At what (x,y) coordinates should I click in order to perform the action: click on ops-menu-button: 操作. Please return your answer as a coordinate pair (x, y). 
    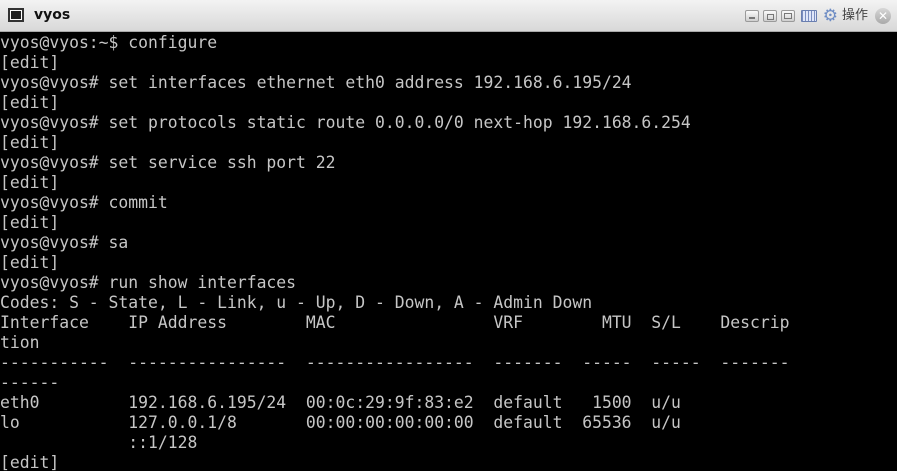
    Looking at the image, I should click on (855, 16).